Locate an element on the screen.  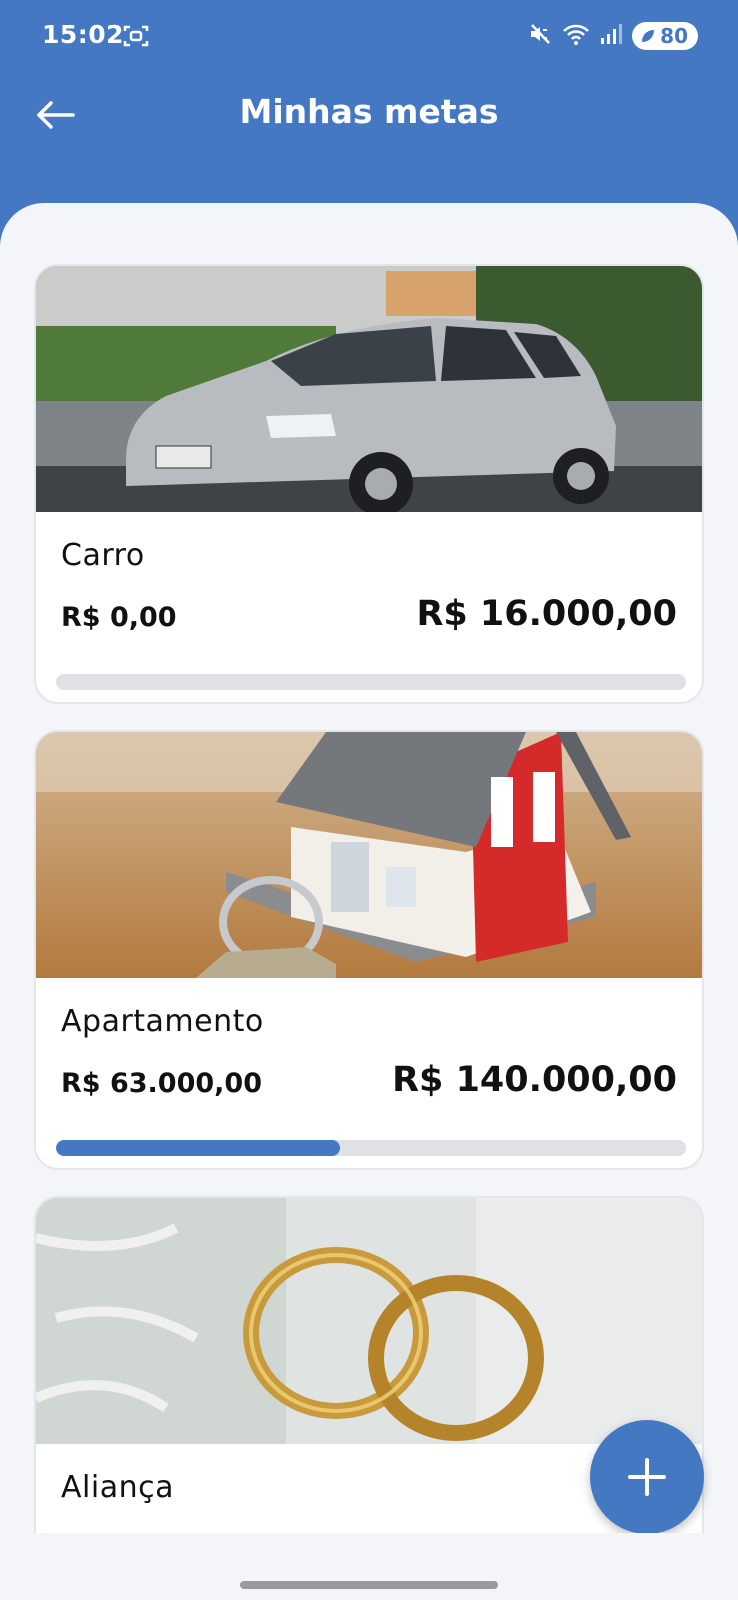
wifi-icon is located at coordinates (576, 36).